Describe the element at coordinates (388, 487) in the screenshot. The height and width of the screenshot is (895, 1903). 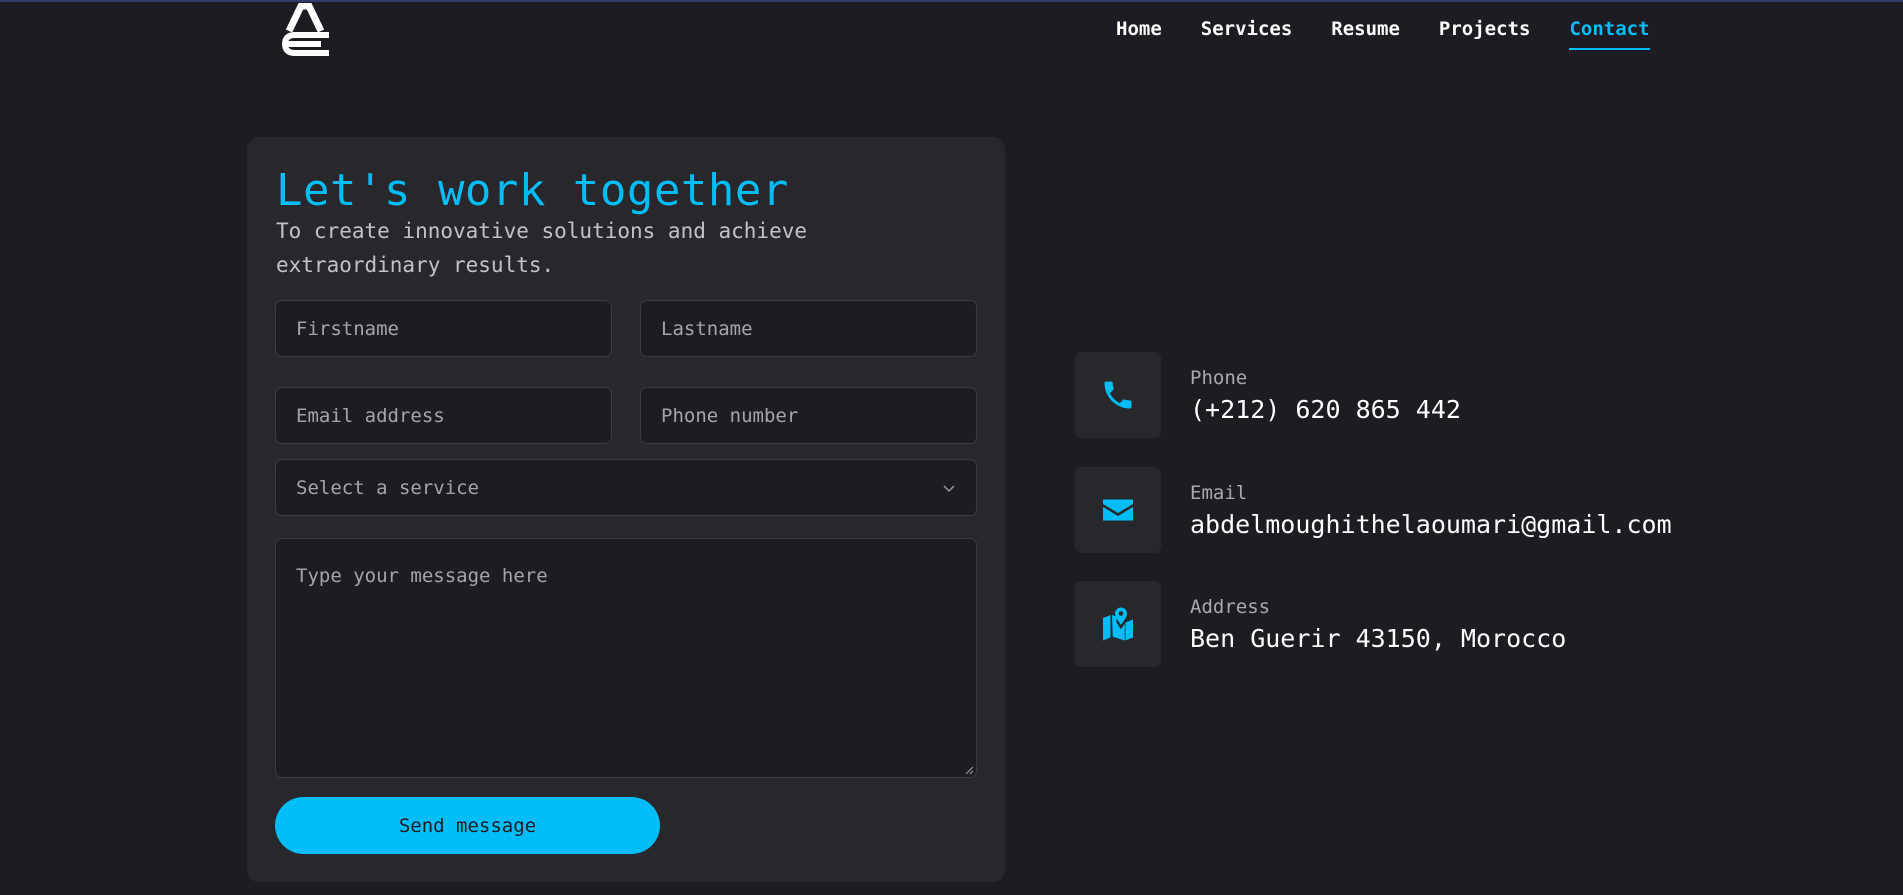
I see `service-select-label: Select a service` at that location.